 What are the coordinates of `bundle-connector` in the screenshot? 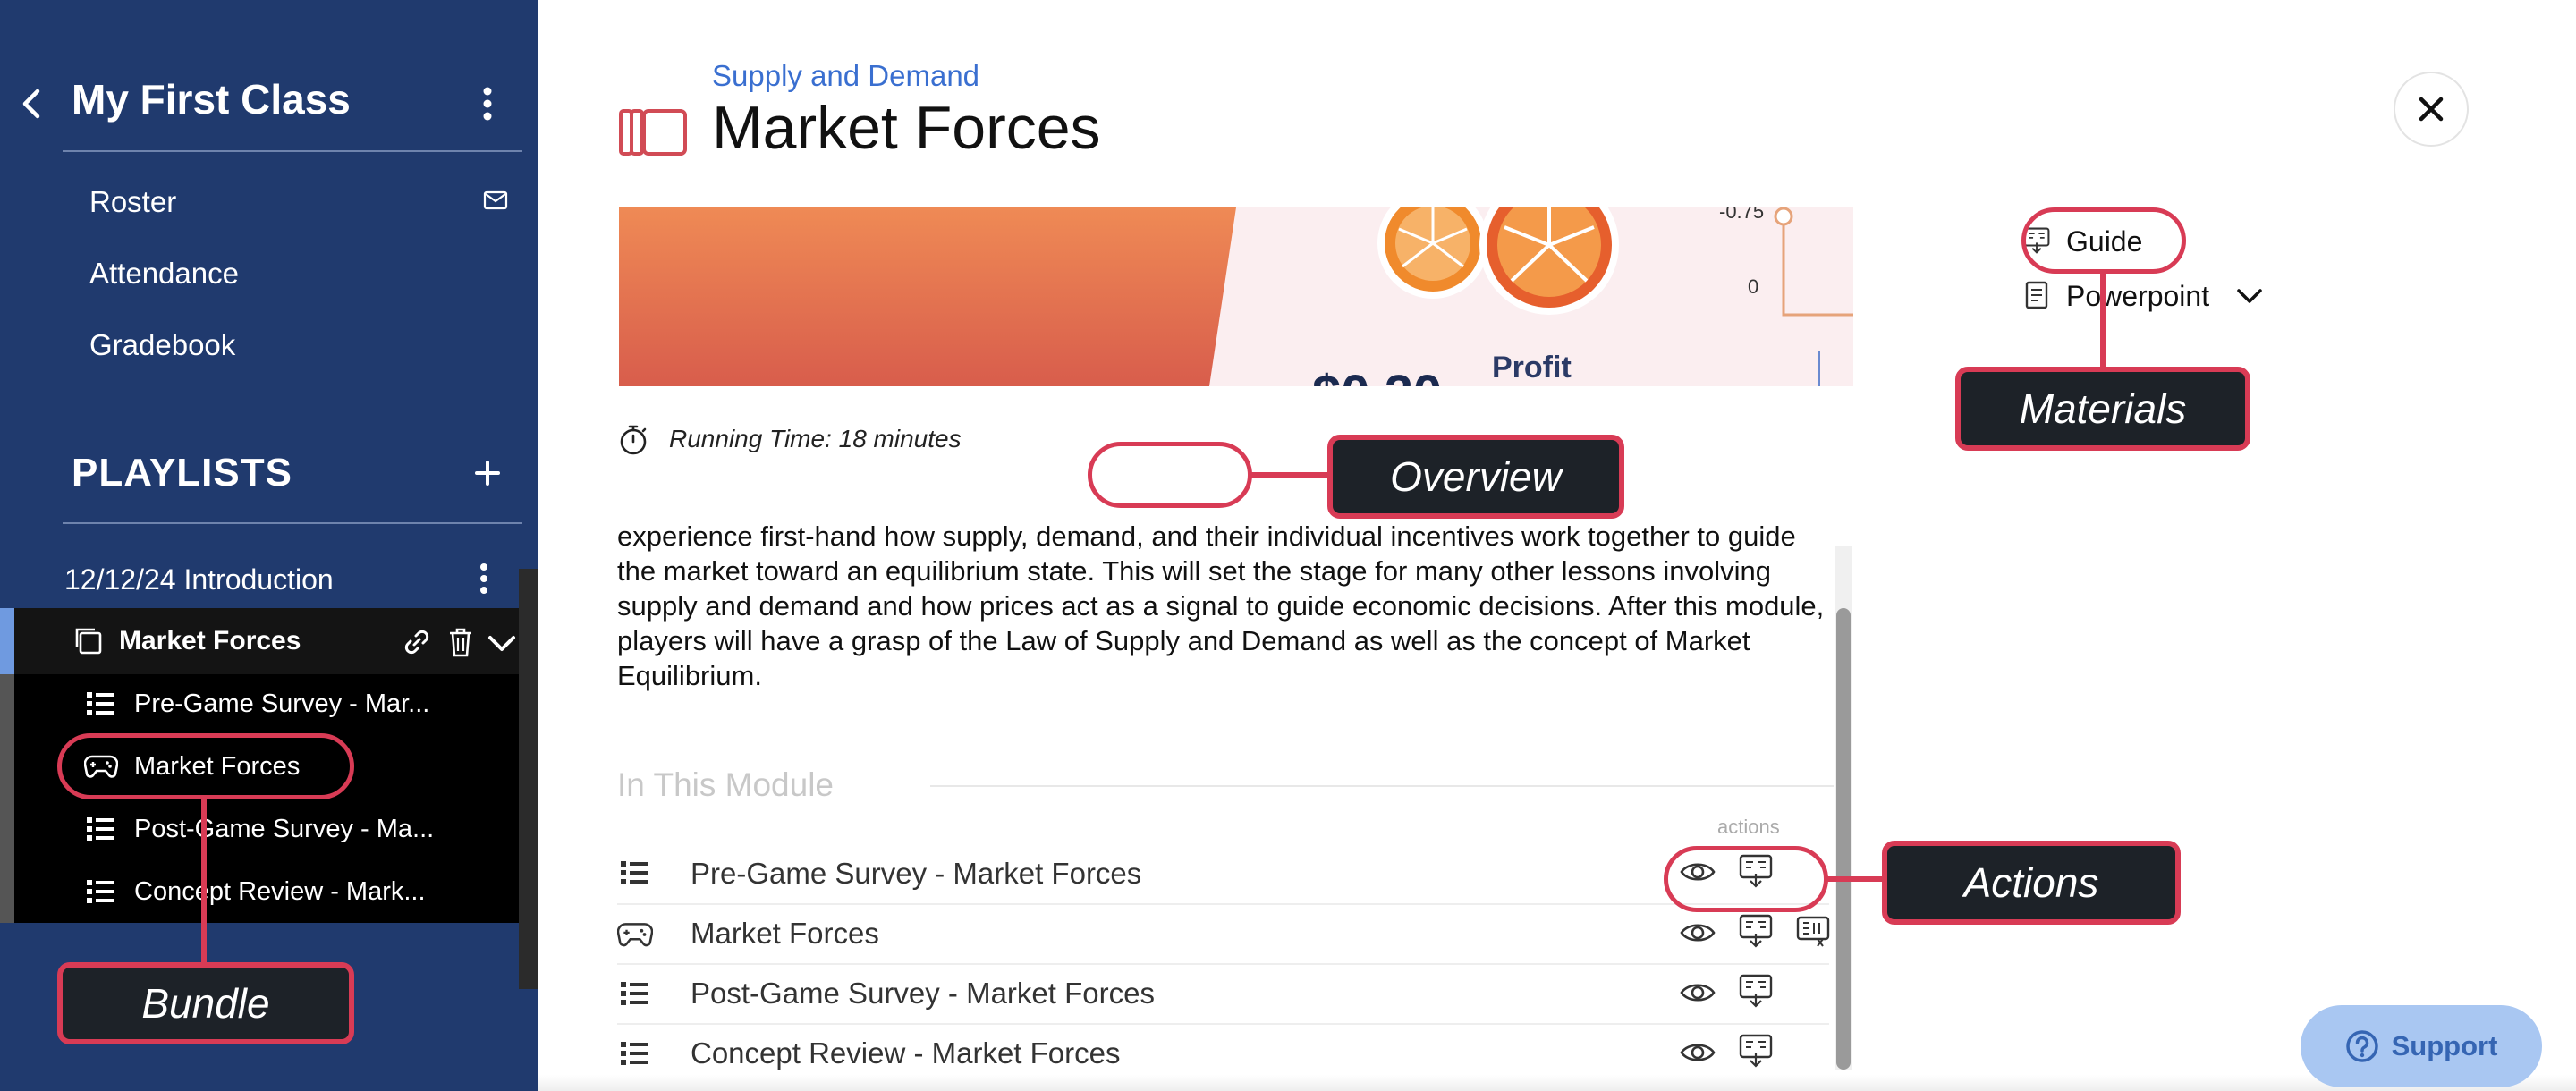 It's located at (204, 882).